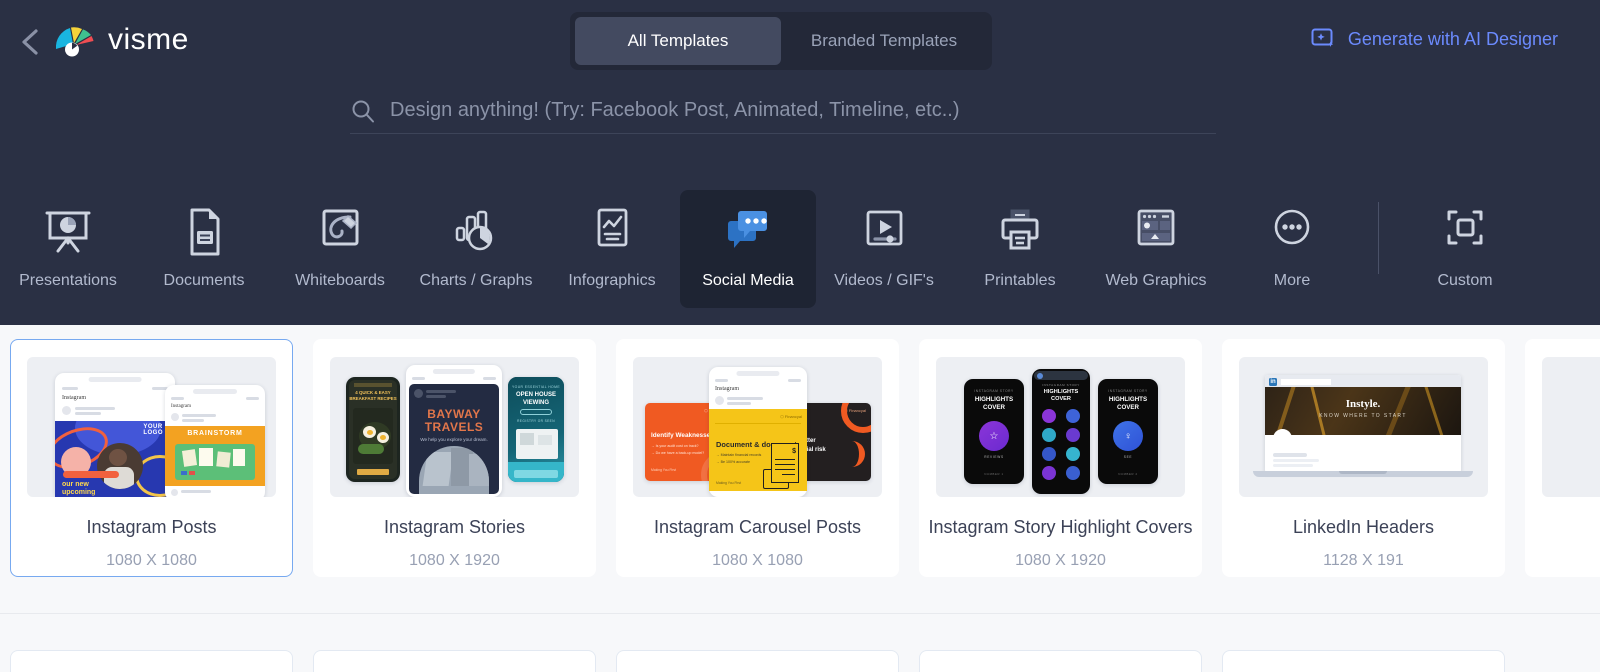  Describe the element at coordinates (803, 110) in the screenshot. I see `search-input` at that location.